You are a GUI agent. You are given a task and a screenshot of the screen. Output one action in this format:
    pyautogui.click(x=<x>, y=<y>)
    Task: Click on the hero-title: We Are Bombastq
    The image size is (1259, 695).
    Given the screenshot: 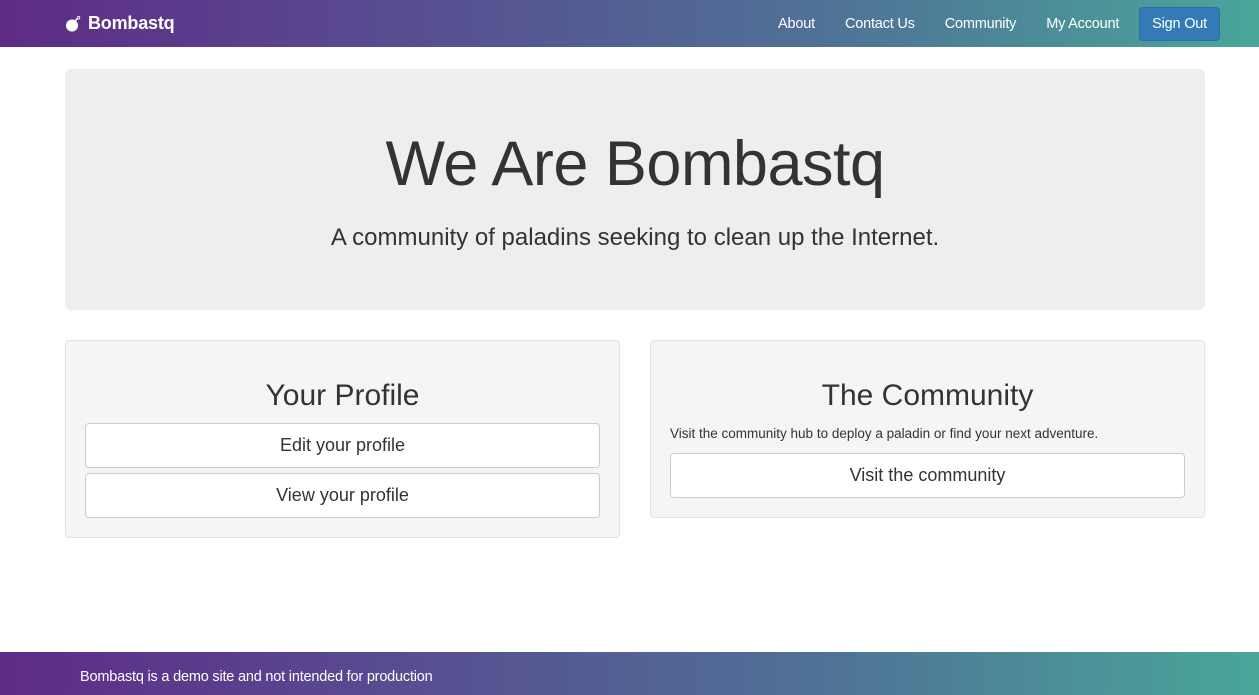 What is the action you would take?
    pyautogui.click(x=635, y=164)
    